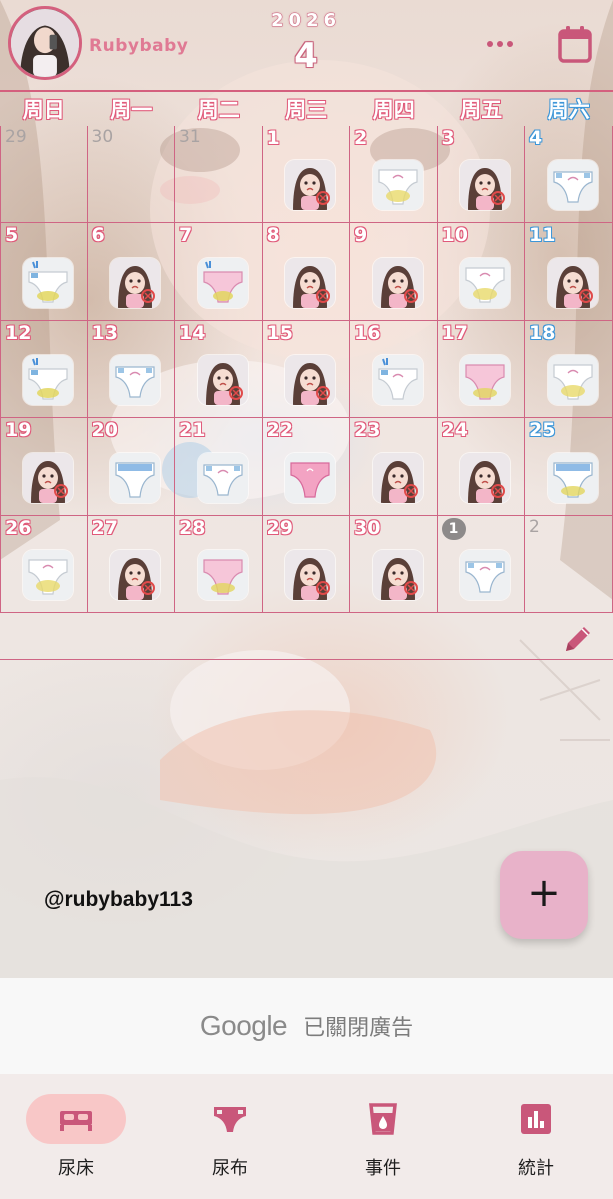  I want to click on calendar-day-cell: 3, so click(481, 175).